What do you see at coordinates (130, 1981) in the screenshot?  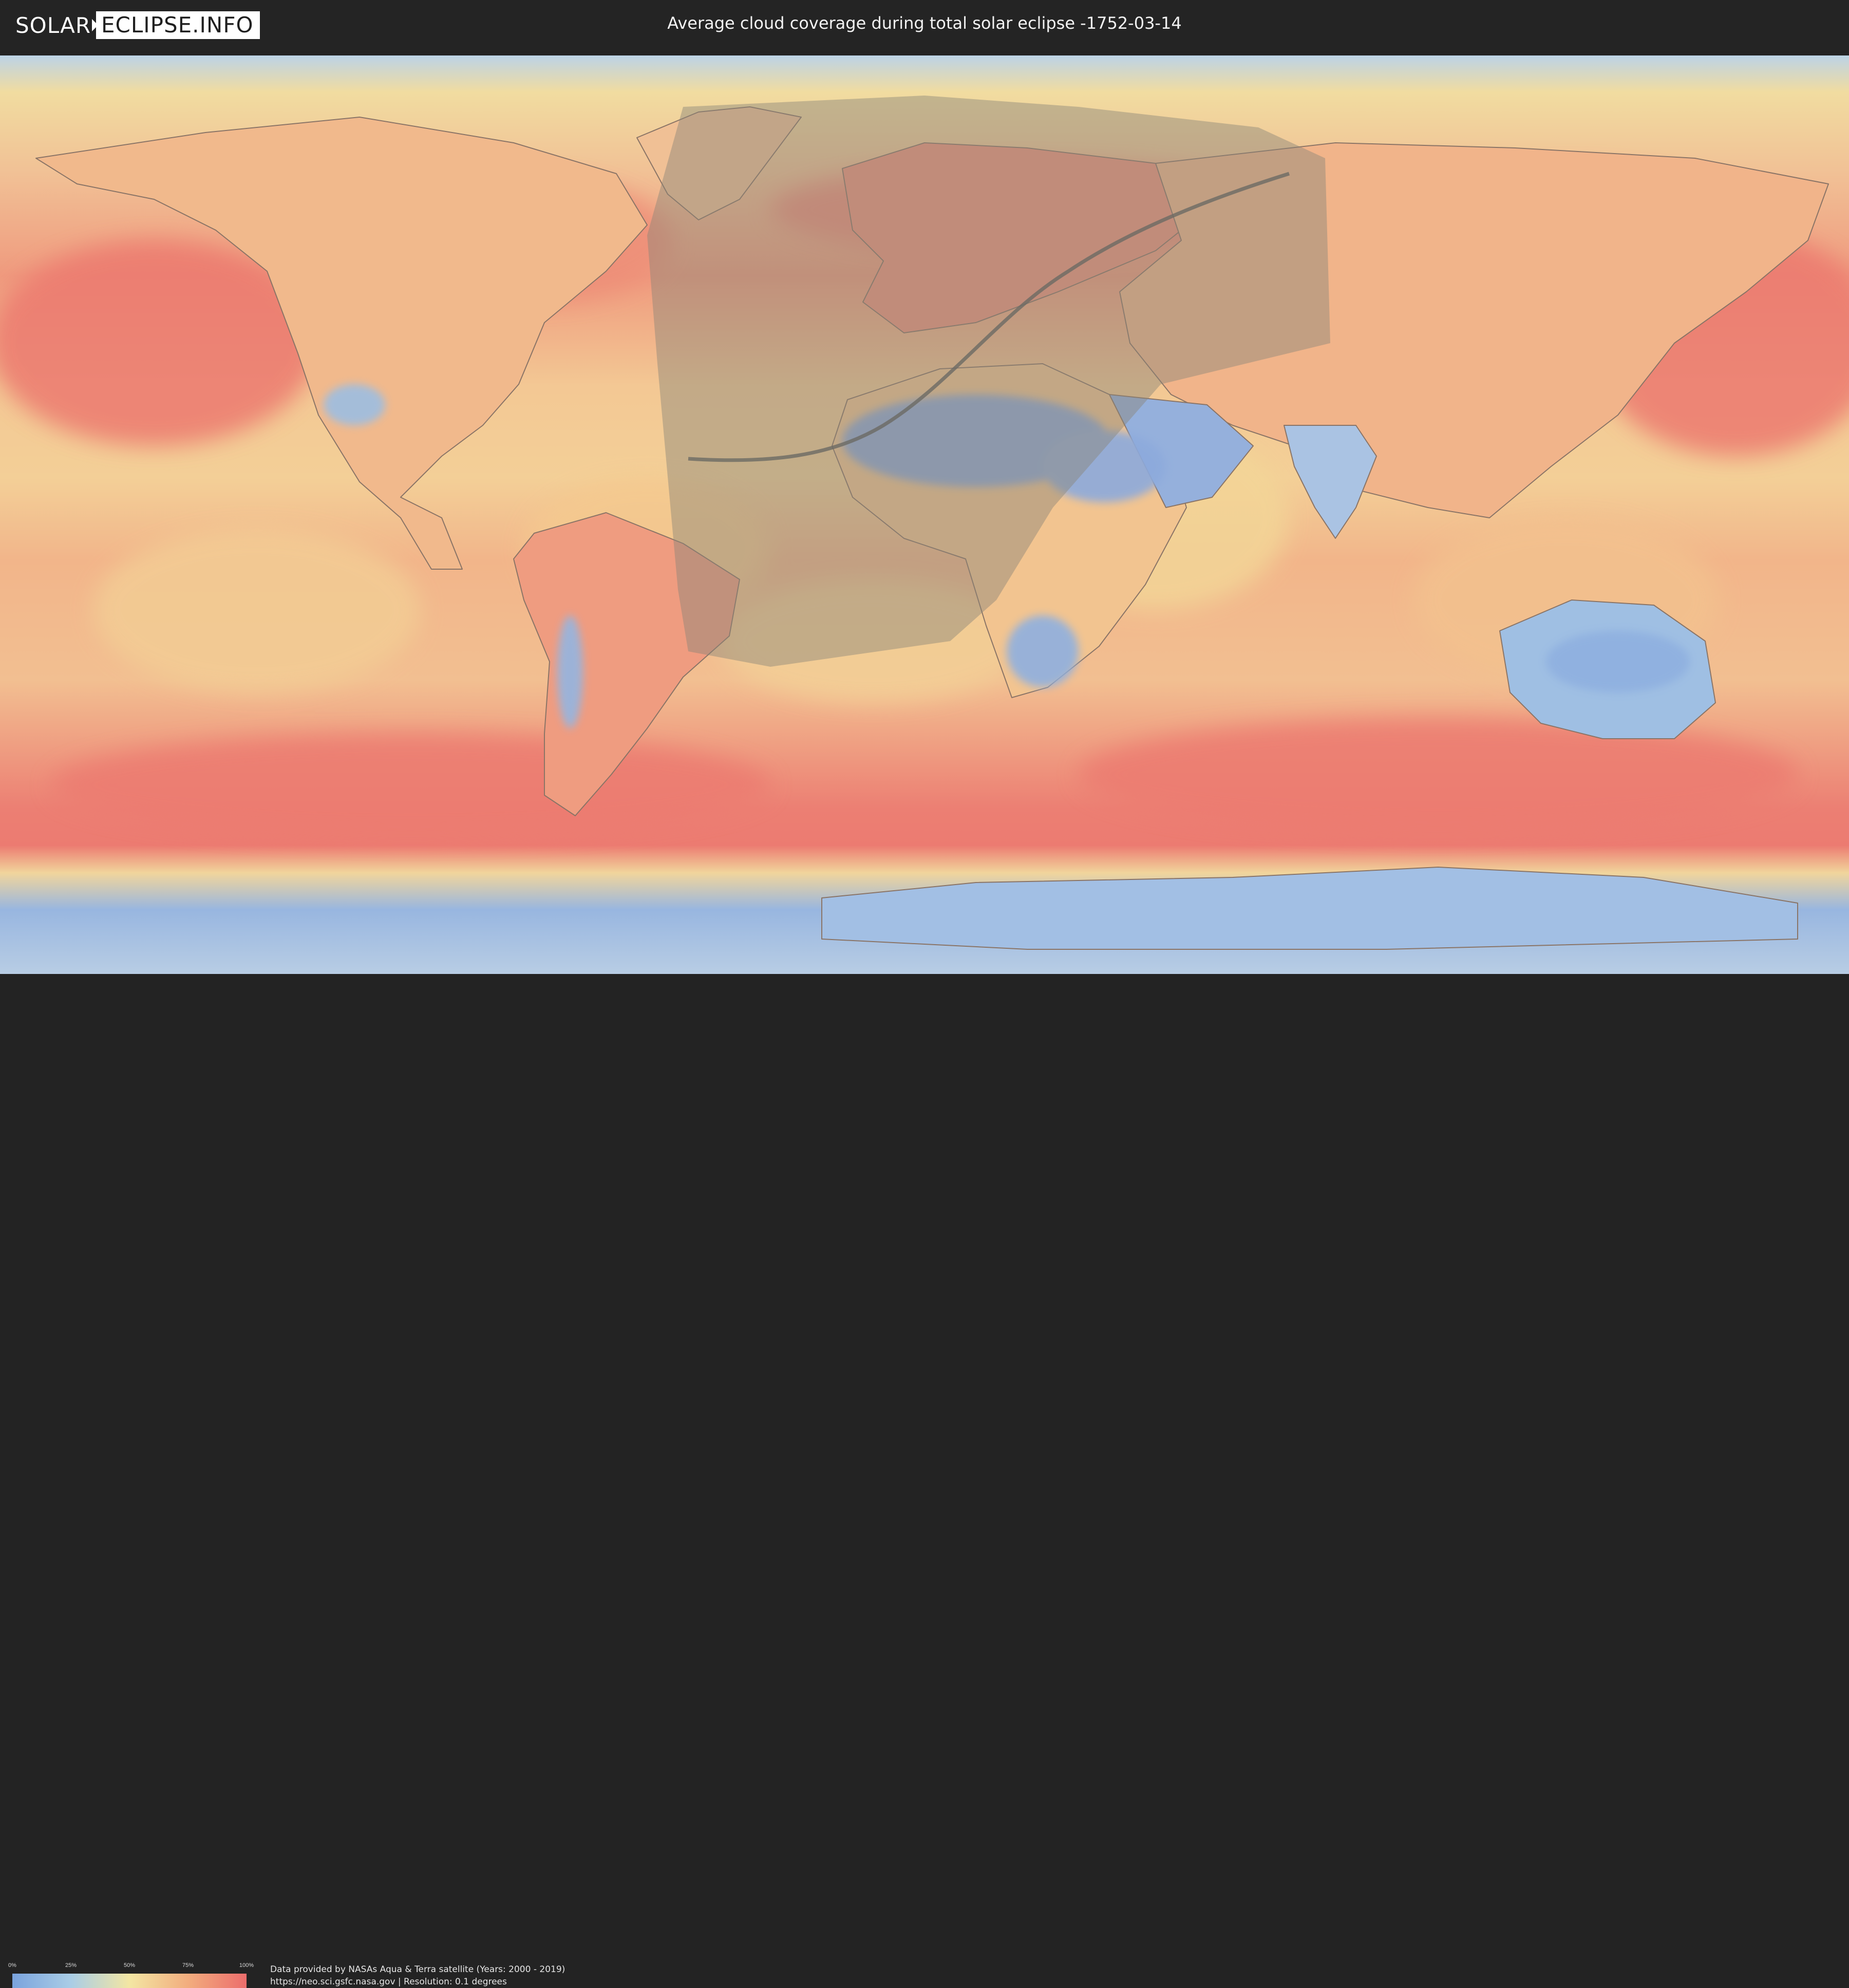 I see `legend-color-scale` at bounding box center [130, 1981].